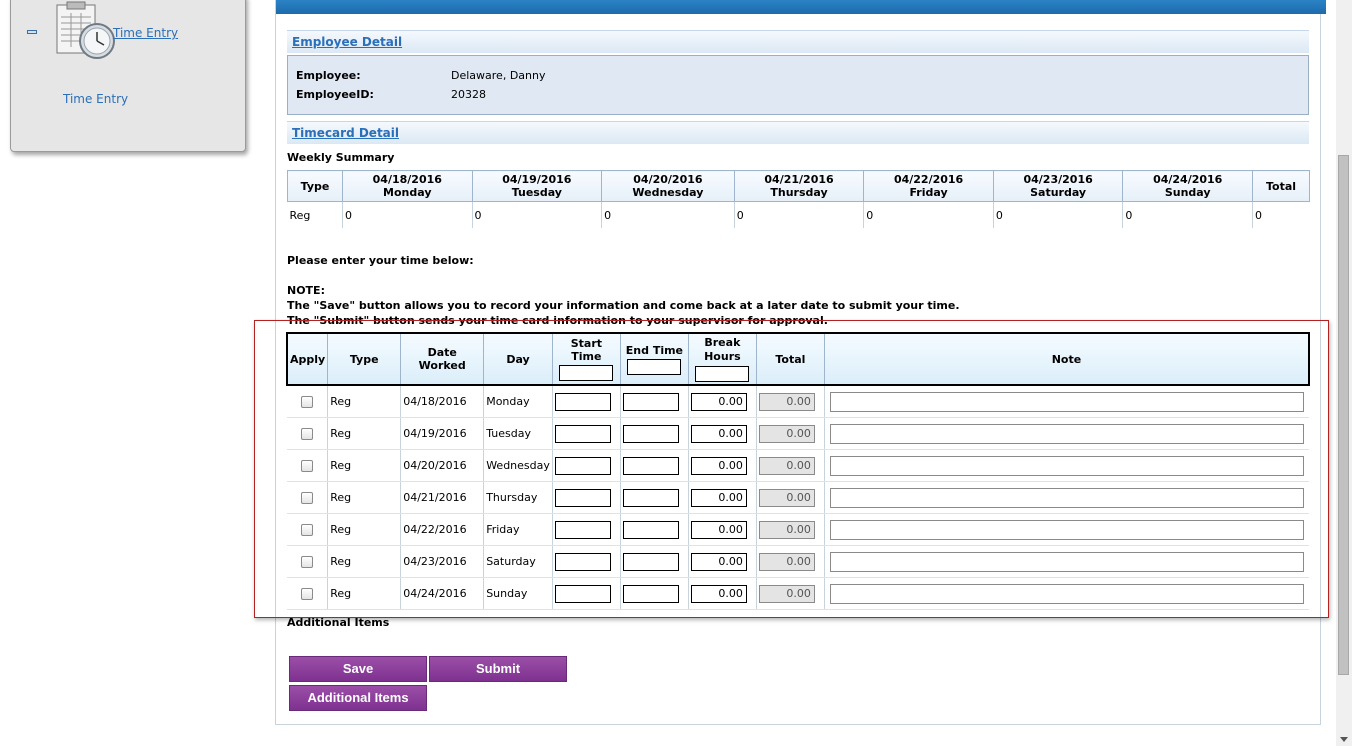  What do you see at coordinates (307, 359) in the screenshot?
I see `apply-header: Apply` at bounding box center [307, 359].